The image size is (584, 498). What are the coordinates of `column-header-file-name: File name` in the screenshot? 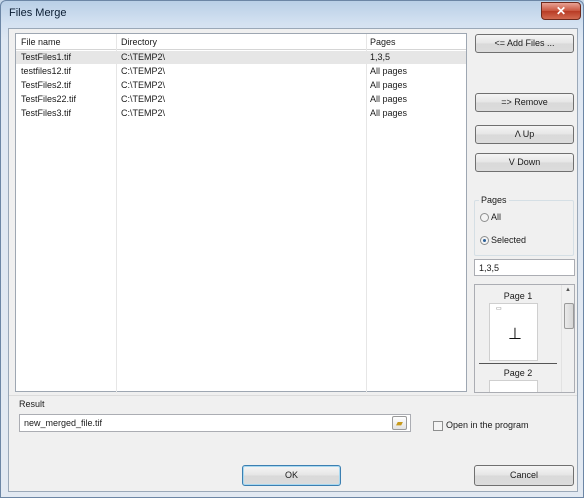 It's located at (41, 42).